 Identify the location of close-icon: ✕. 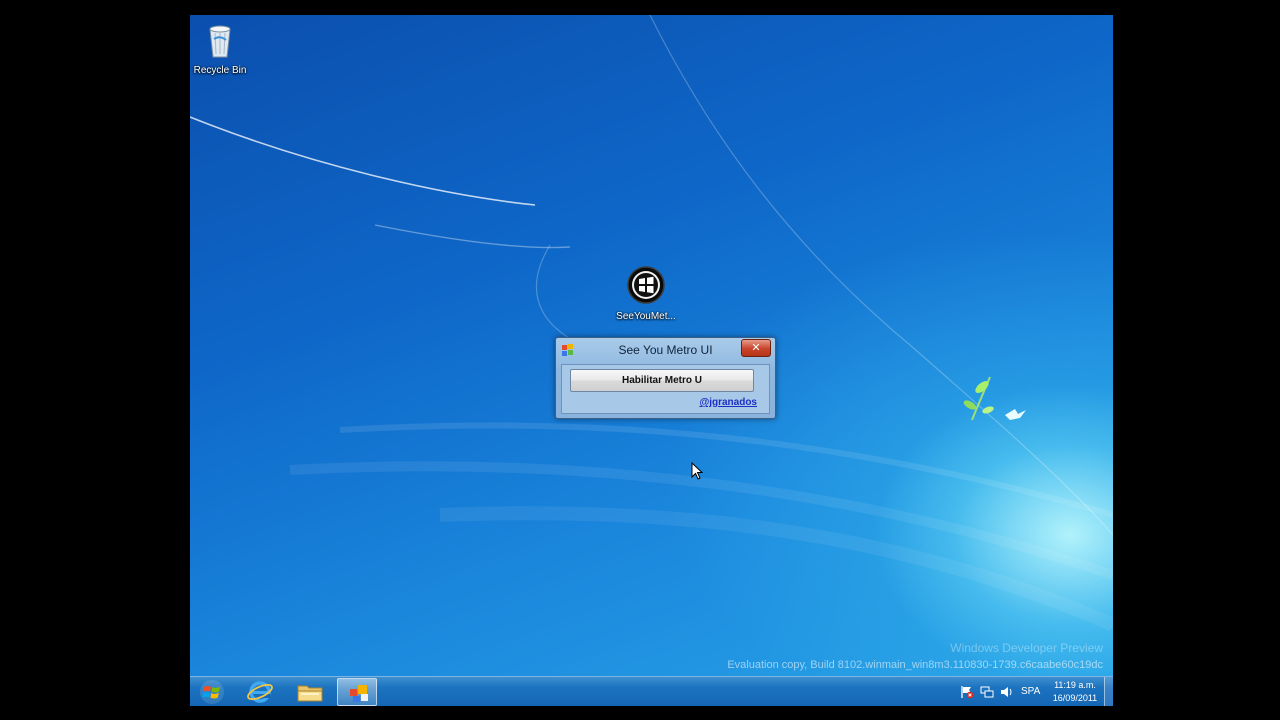
(756, 347).